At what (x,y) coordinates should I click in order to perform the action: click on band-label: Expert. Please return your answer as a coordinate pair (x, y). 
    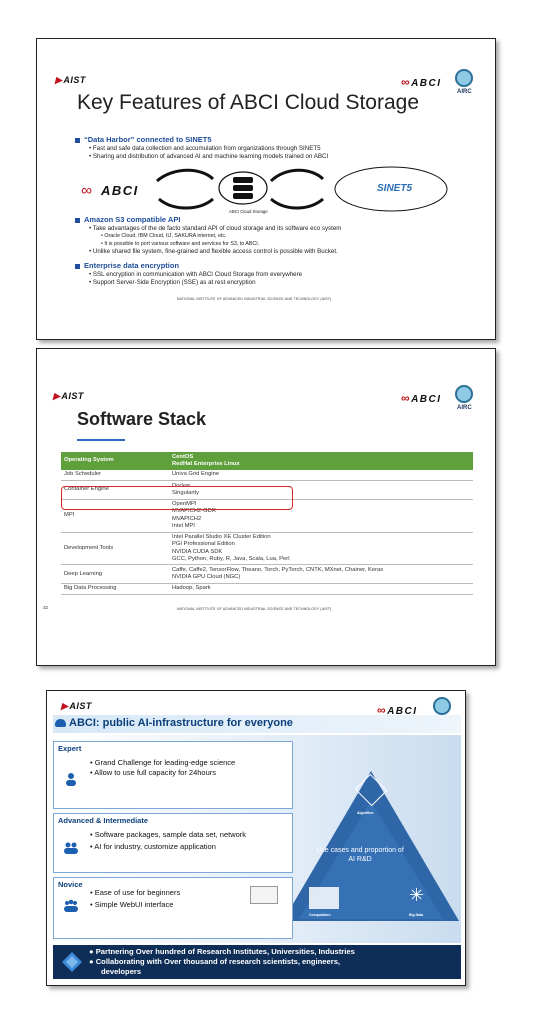
    Looking at the image, I should click on (70, 748).